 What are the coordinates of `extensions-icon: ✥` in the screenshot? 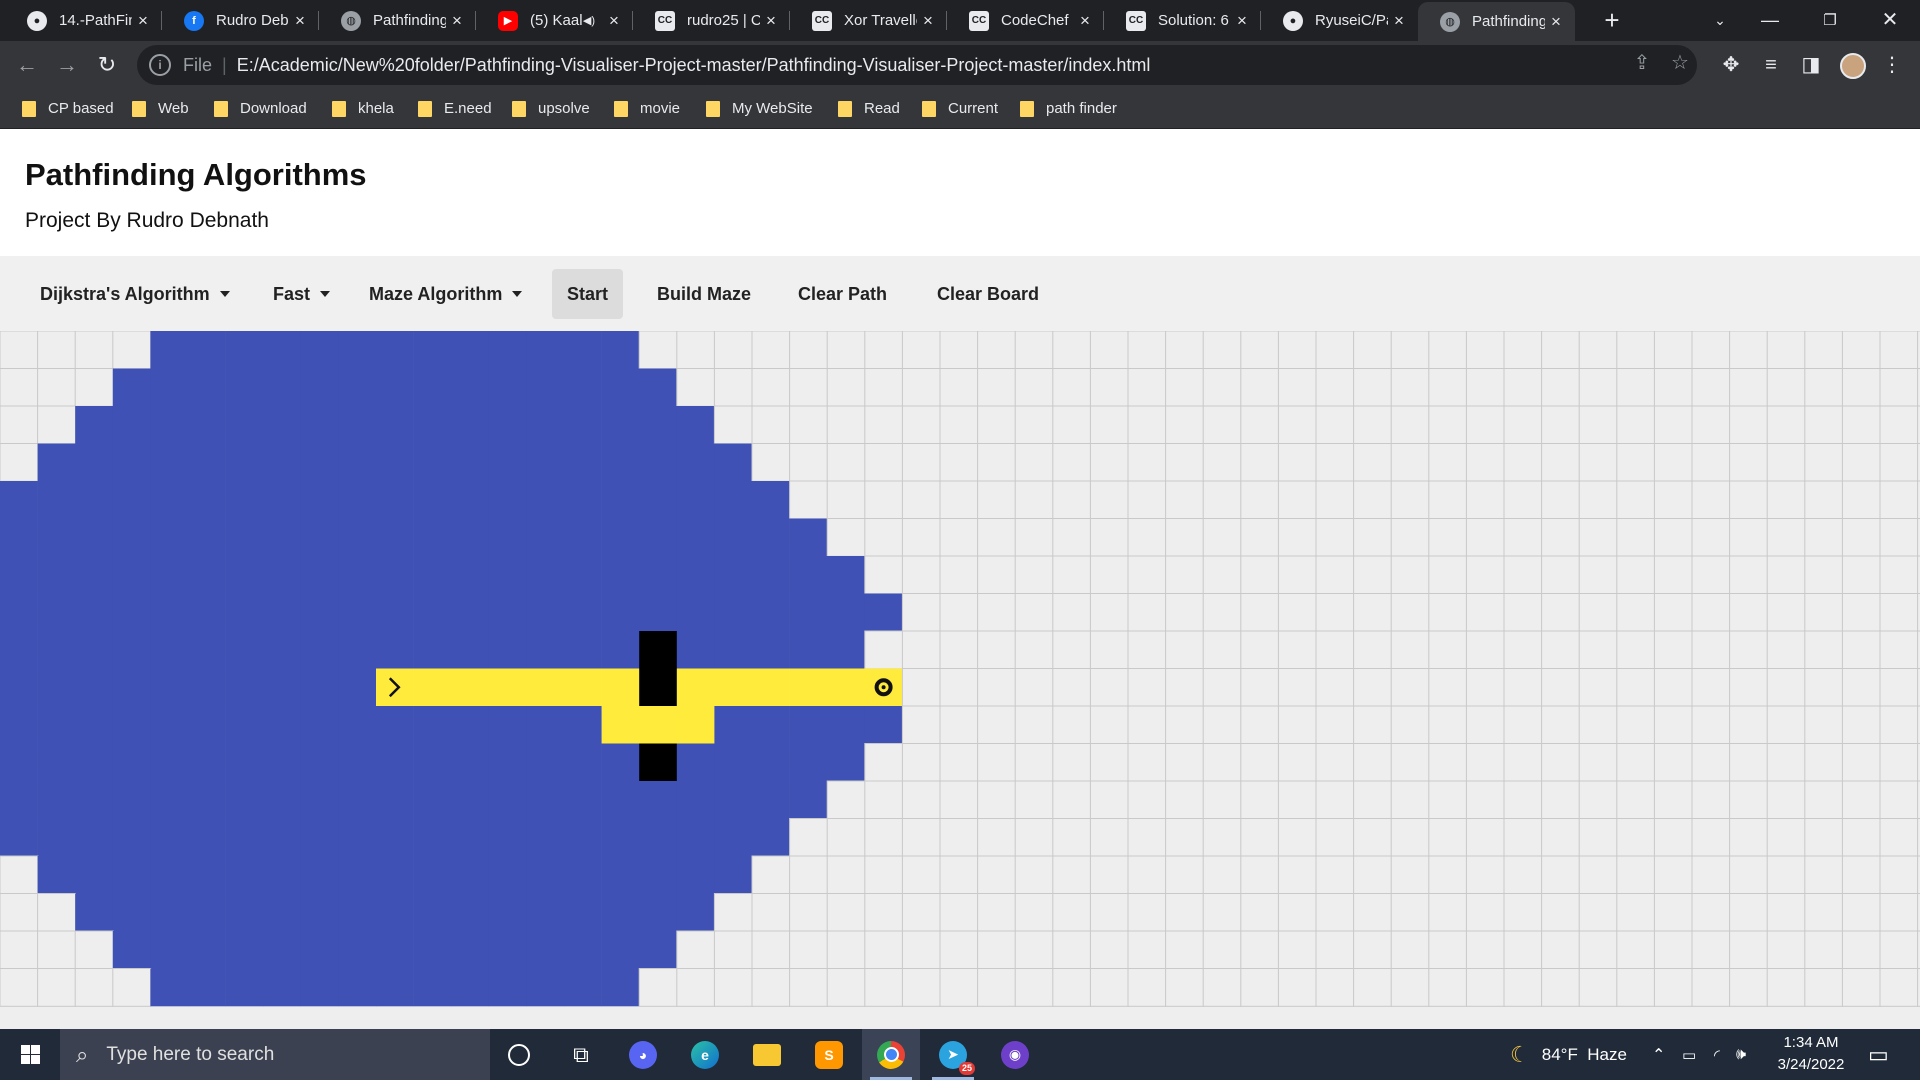 It's located at (1731, 65).